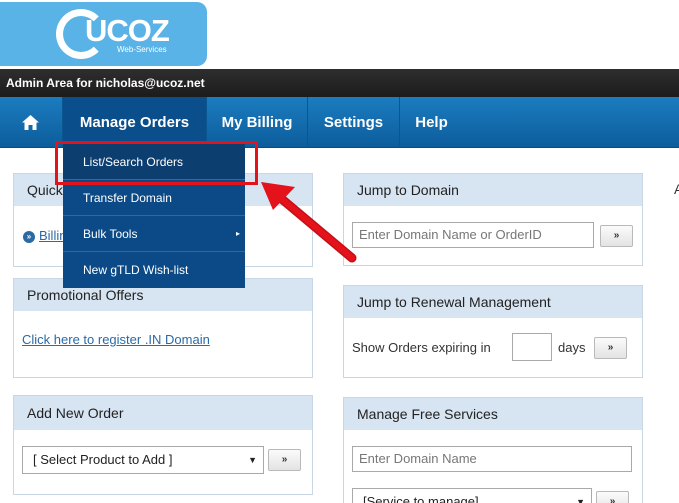 This screenshot has width=679, height=503. What do you see at coordinates (309, 222) in the screenshot?
I see `red-arrow-icon` at bounding box center [309, 222].